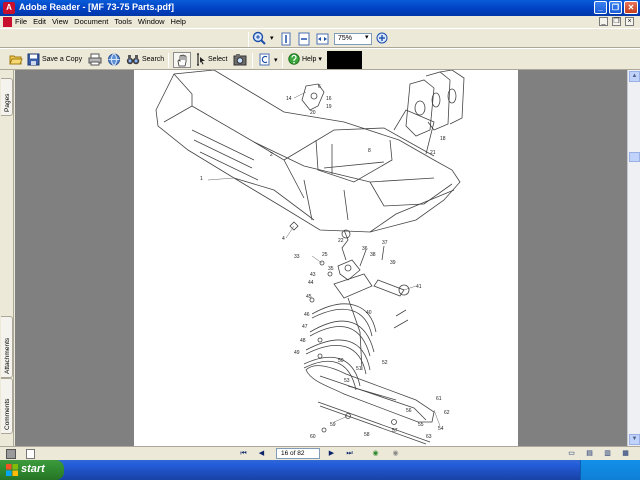 The width and height of the screenshot is (640, 480). Describe the element at coordinates (607, 454) in the screenshot. I see `facing-layout-button: ▥` at that location.